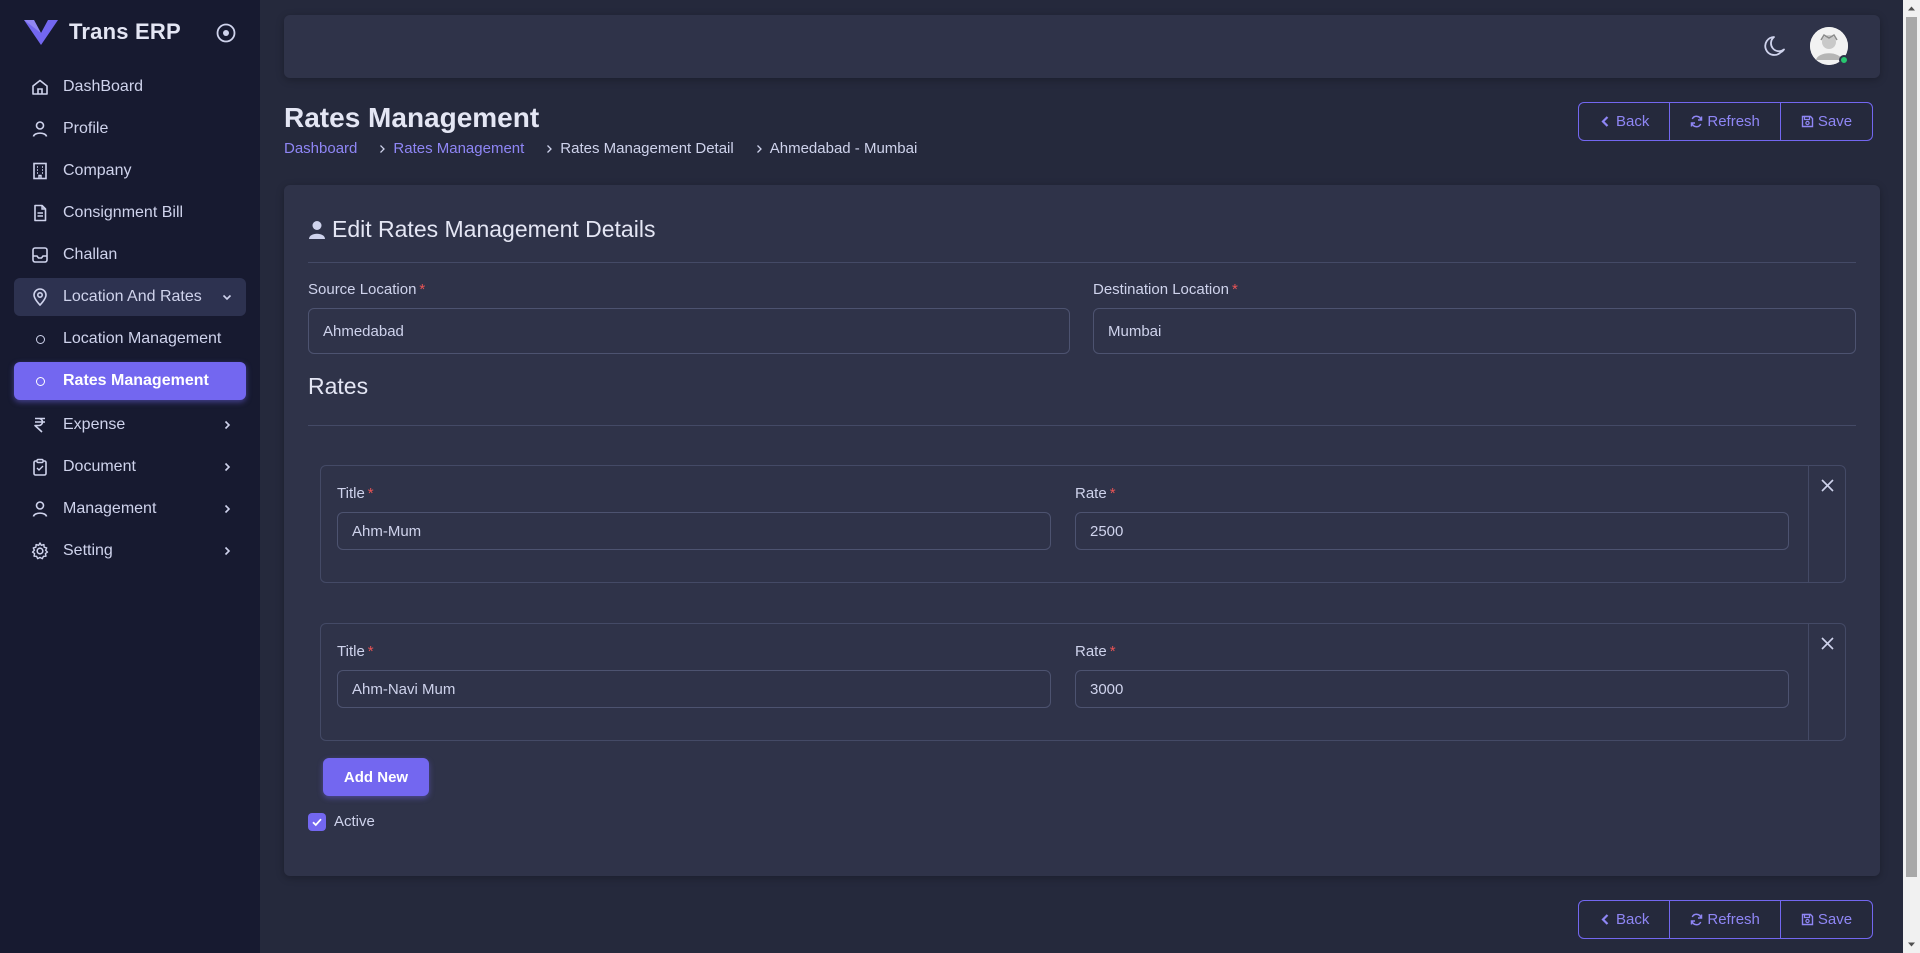 This screenshot has height=953, width=1920. I want to click on home-icon, so click(40, 87).